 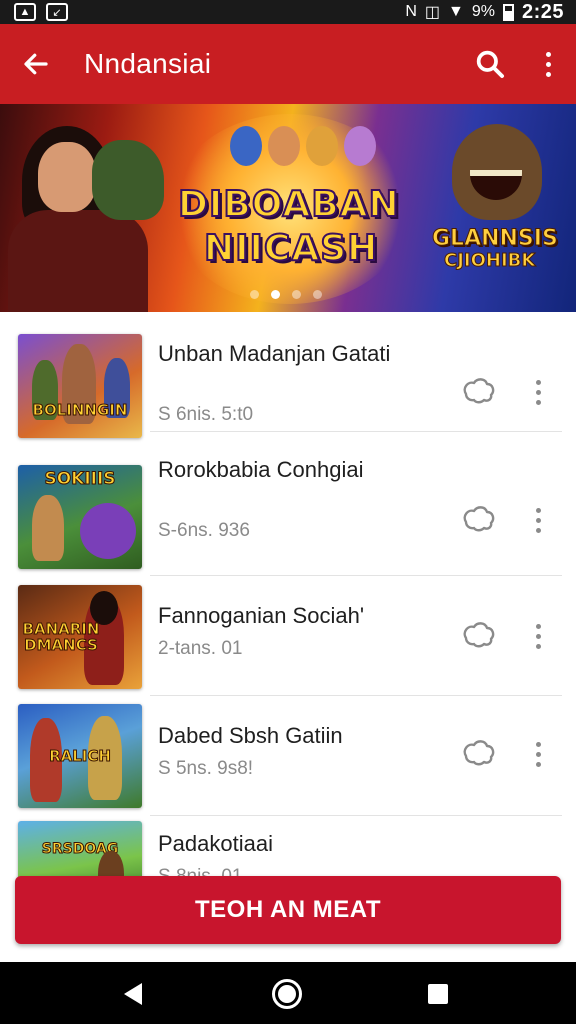 I want to click on nav-recents-icon, so click(x=438, y=994).